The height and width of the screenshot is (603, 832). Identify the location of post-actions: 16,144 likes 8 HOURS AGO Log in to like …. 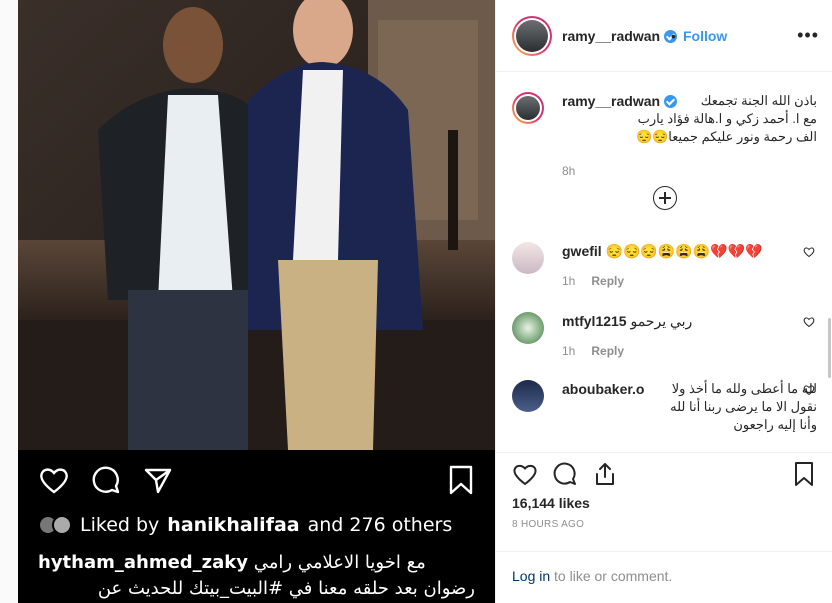
(664, 527).